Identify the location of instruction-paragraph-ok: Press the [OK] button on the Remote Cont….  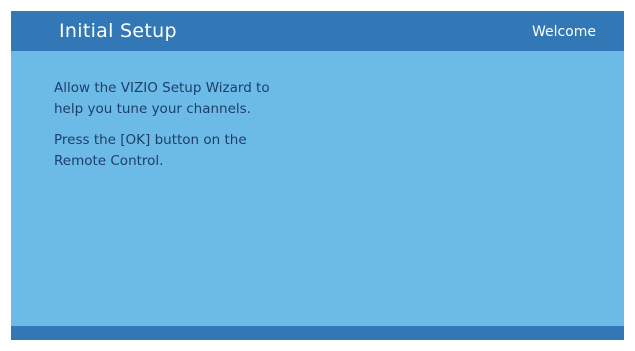
(150, 150).